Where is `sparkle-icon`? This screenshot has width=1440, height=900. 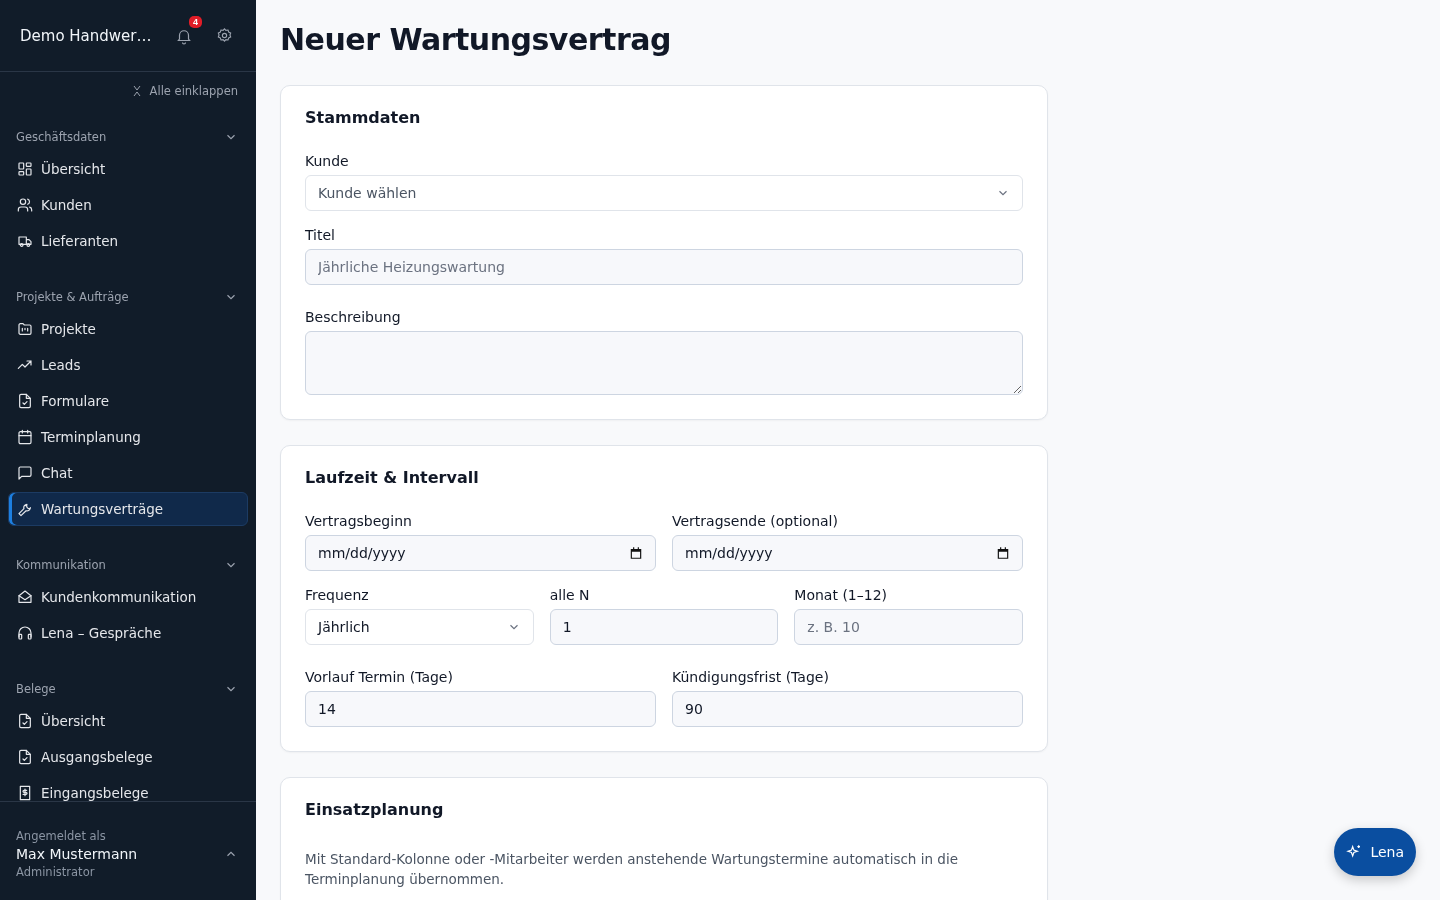
sparkle-icon is located at coordinates (1354, 852).